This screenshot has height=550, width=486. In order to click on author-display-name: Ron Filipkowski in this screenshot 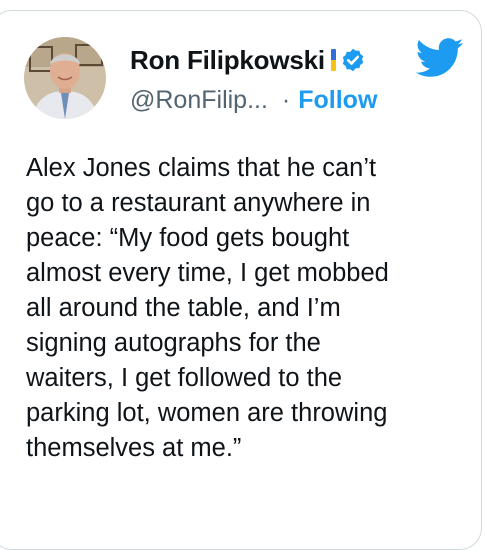, I will do `click(227, 60)`.